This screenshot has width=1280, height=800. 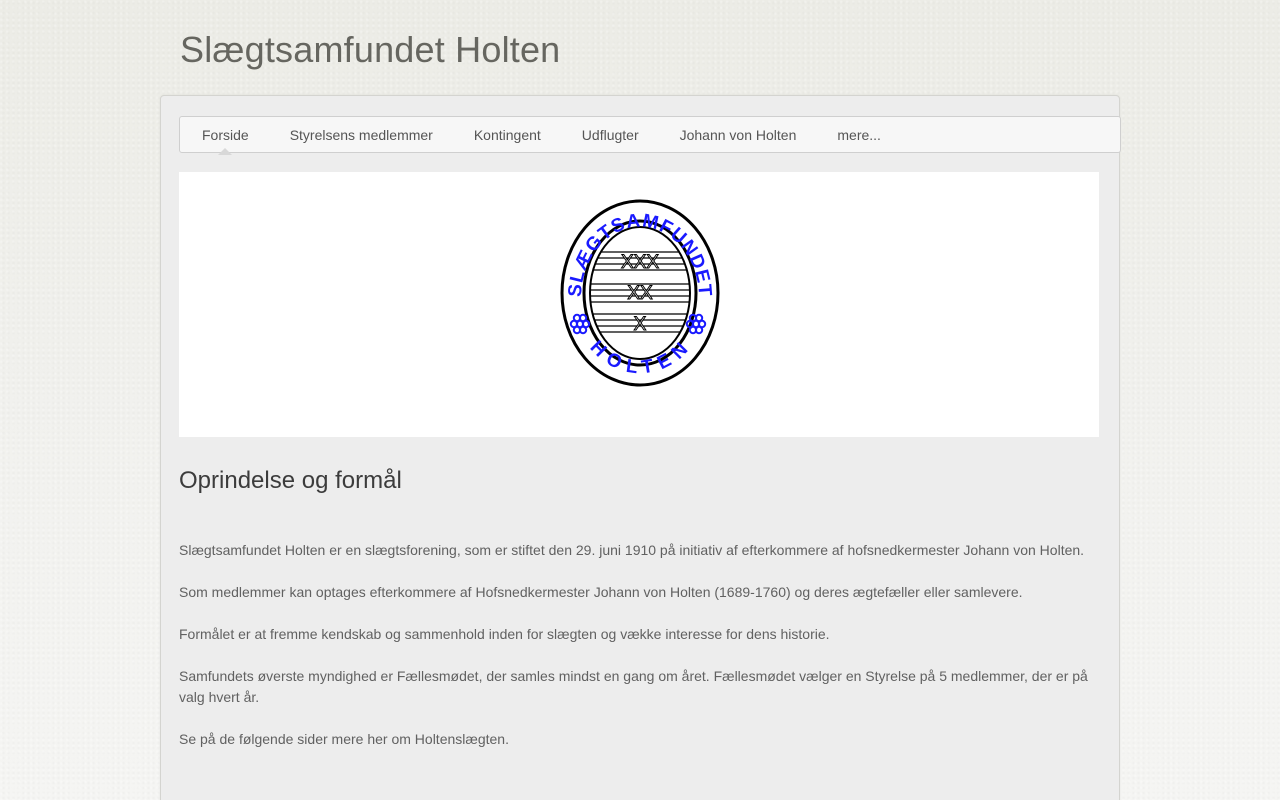 I want to click on family-crest-logo: XXX XX X SLÆGTSAMFUNDET HOLTEN, so click(x=640, y=293).